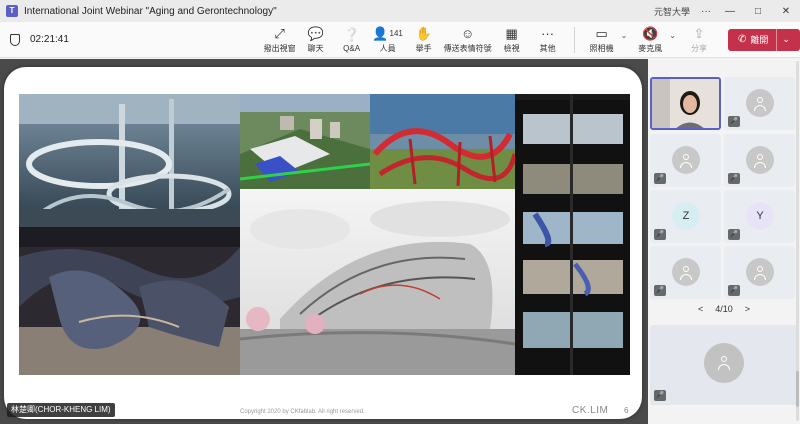  I want to click on mic-options-chevron-icon: ⌄, so click(672, 35).